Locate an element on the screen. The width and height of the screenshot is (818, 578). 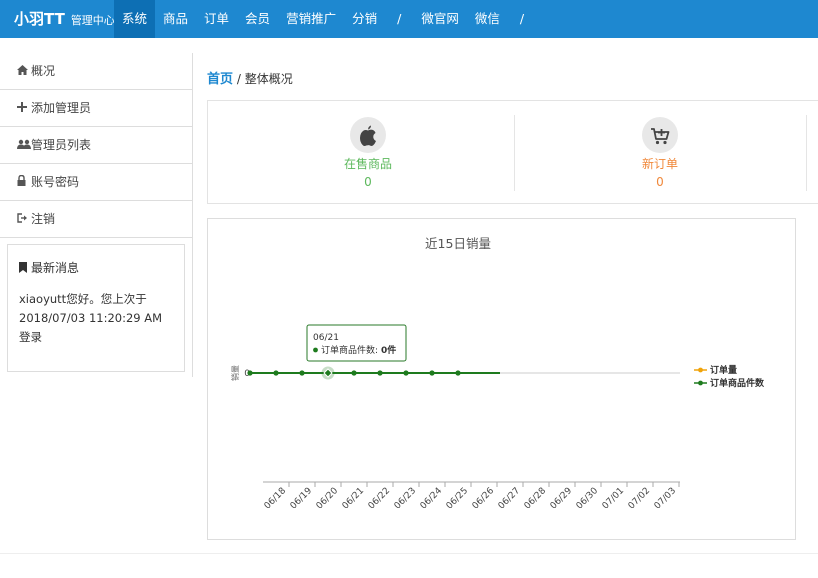
brand: 小羽TT 管理中心 is located at coordinates (64, 19).